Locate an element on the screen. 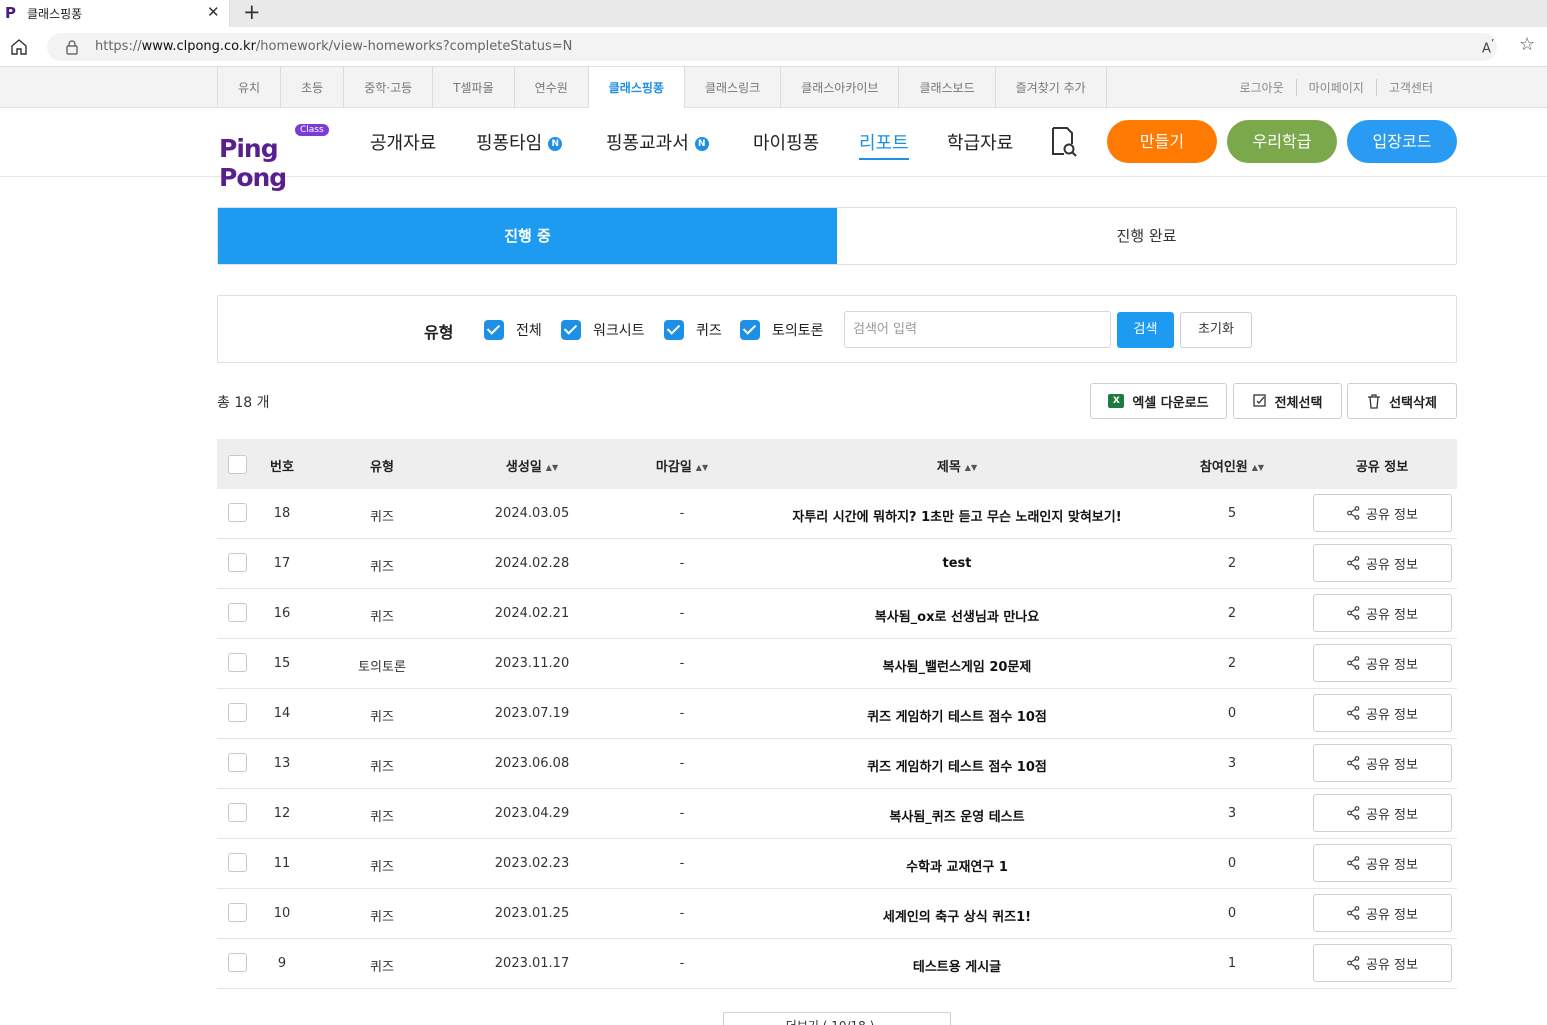 The height and width of the screenshot is (1025, 1547). site-logo: Ping Pong Class is located at coordinates (276, 157).